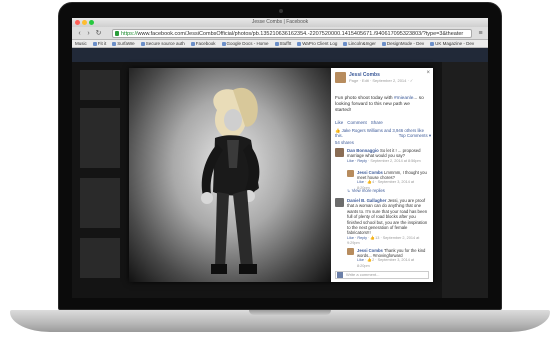  I want to click on laptop-notch, so click(290, 312).